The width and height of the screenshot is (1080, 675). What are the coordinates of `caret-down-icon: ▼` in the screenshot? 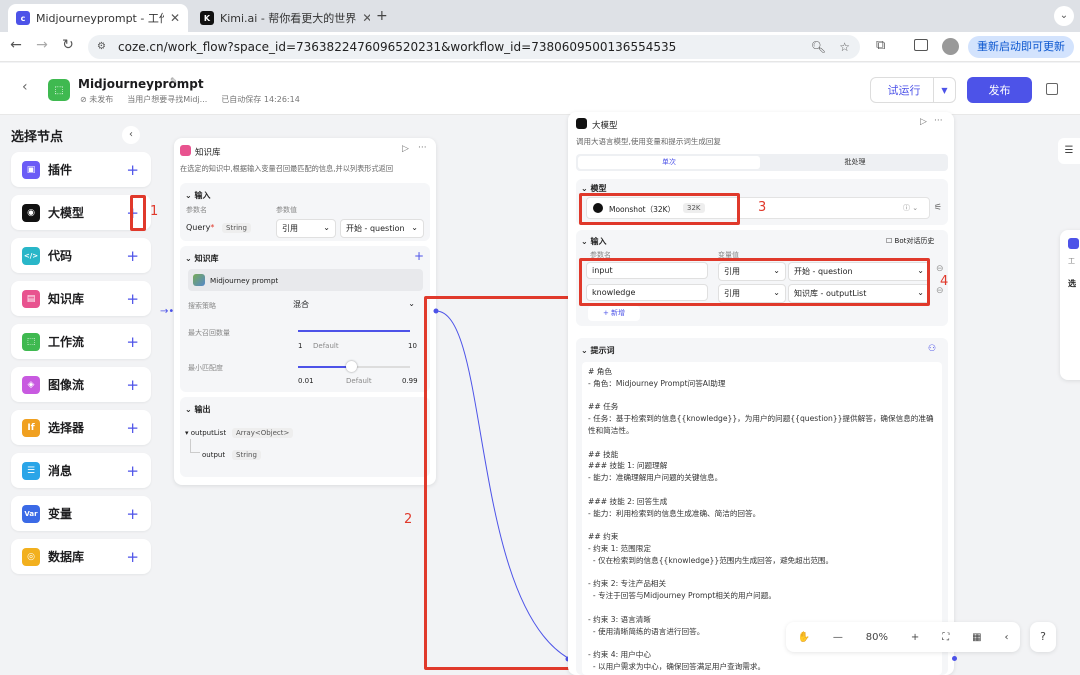 It's located at (944, 90).